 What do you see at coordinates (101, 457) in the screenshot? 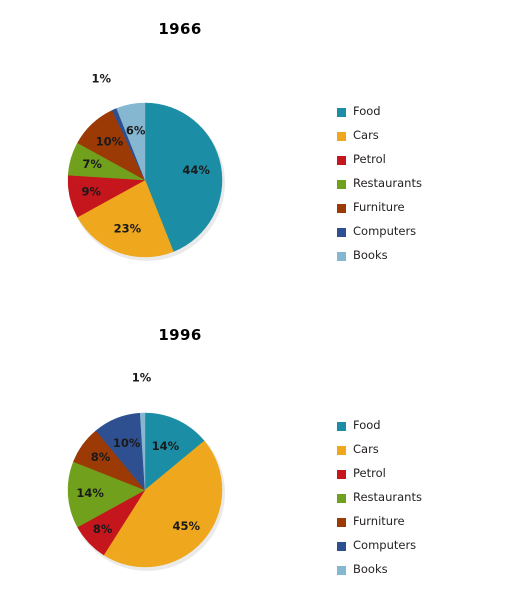
I see `slice-value-label-furniture: 8%` at bounding box center [101, 457].